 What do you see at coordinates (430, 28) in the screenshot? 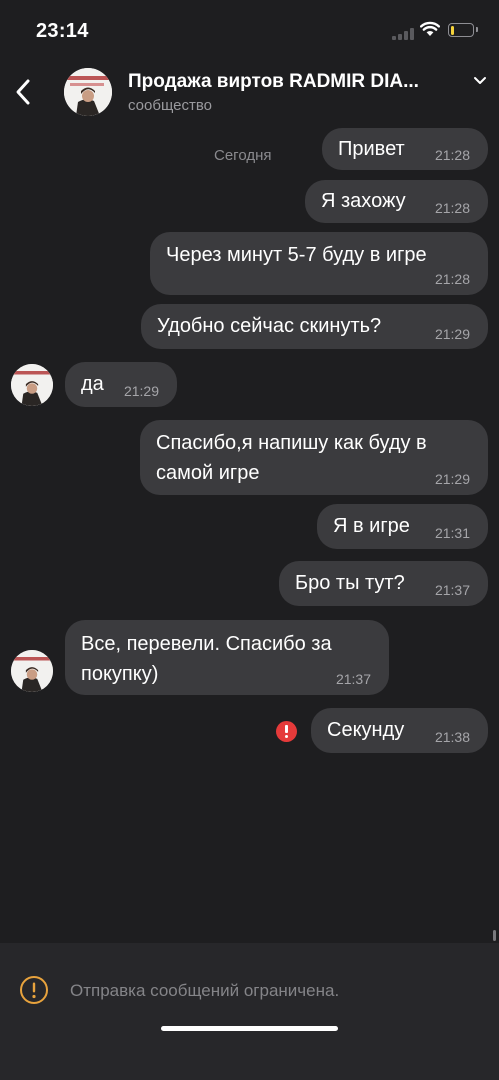
I see `wifi-icon` at bounding box center [430, 28].